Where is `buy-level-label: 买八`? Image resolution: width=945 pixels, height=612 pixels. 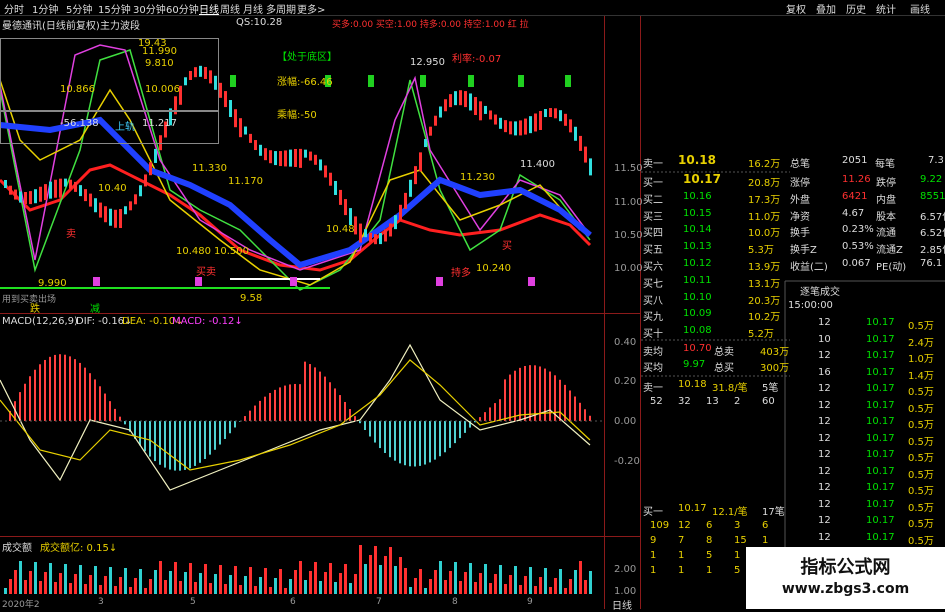 buy-level-label: 买八 is located at coordinates (653, 301).